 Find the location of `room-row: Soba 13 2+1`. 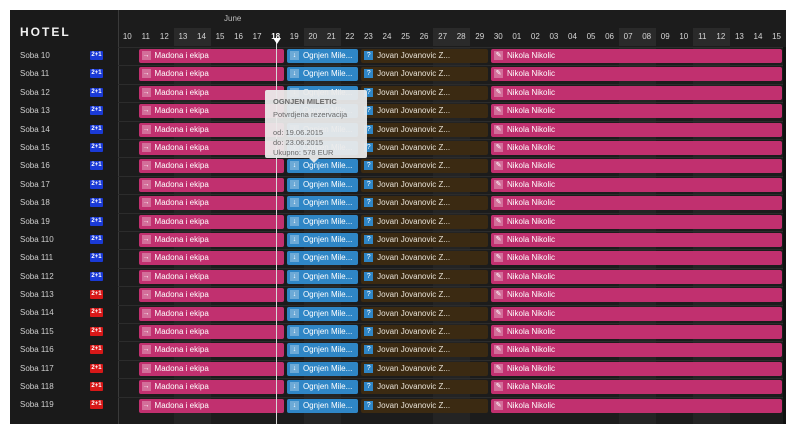

room-row: Soba 13 2+1 is located at coordinates (64, 111).